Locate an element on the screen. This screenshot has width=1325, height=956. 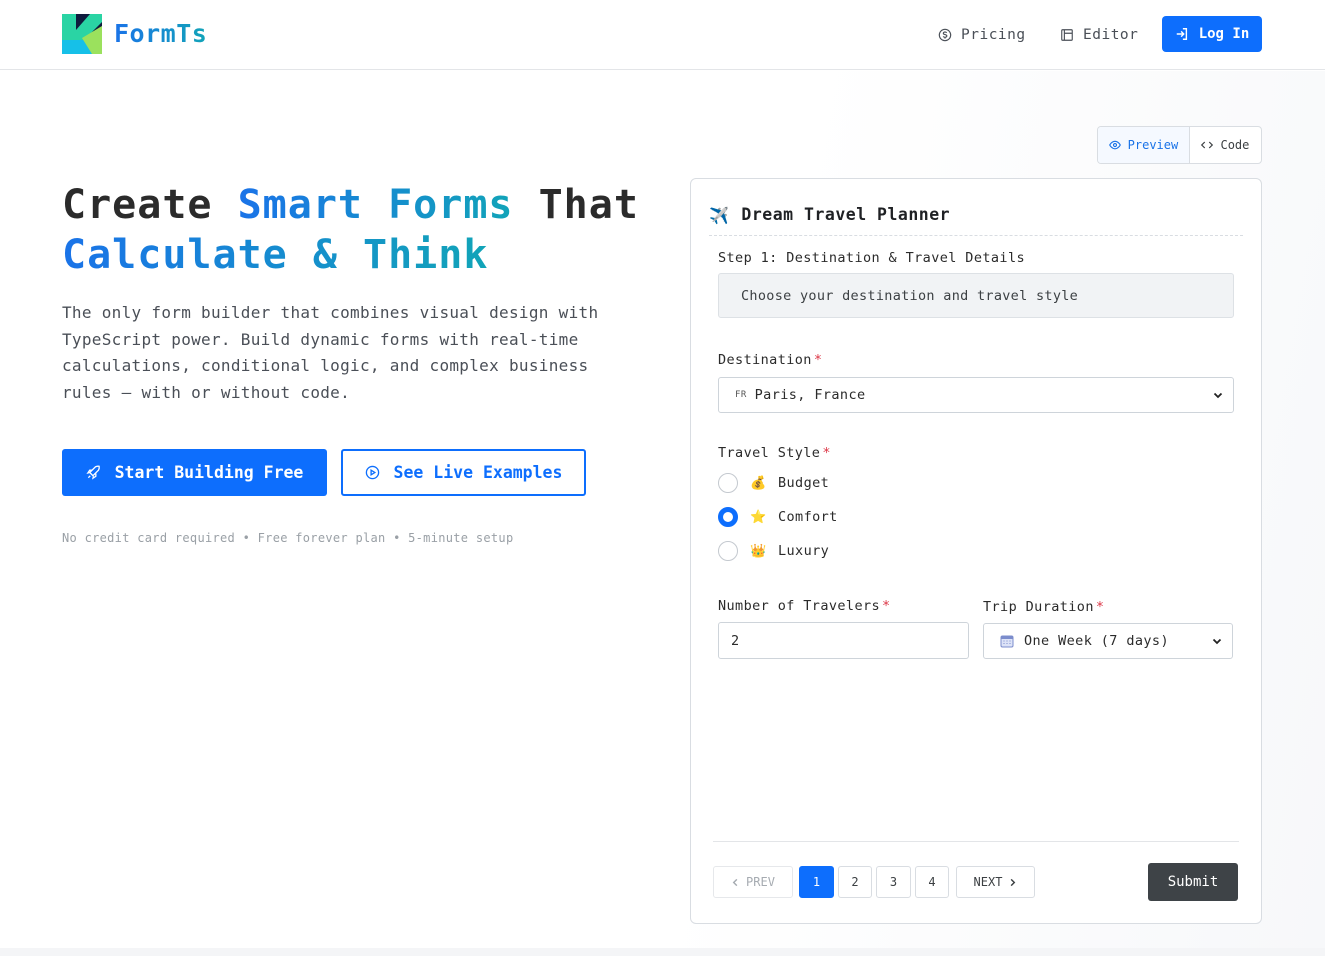
see-live-examples-button: See Live Examples is located at coordinates (463, 472).